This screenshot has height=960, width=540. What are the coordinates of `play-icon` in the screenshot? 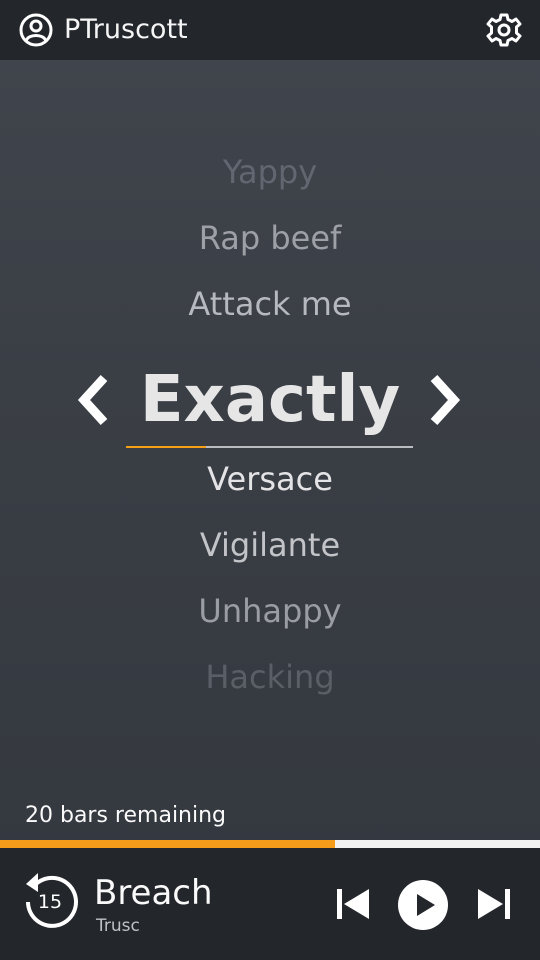 It's located at (426, 905).